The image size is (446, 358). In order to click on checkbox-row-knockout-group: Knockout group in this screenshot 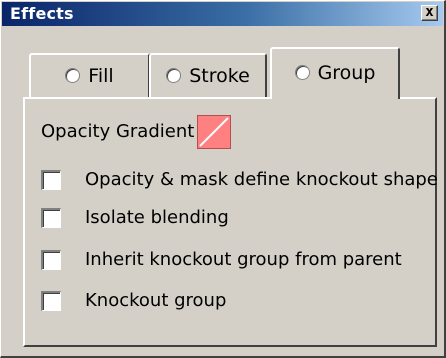, I will do `click(236, 302)`.